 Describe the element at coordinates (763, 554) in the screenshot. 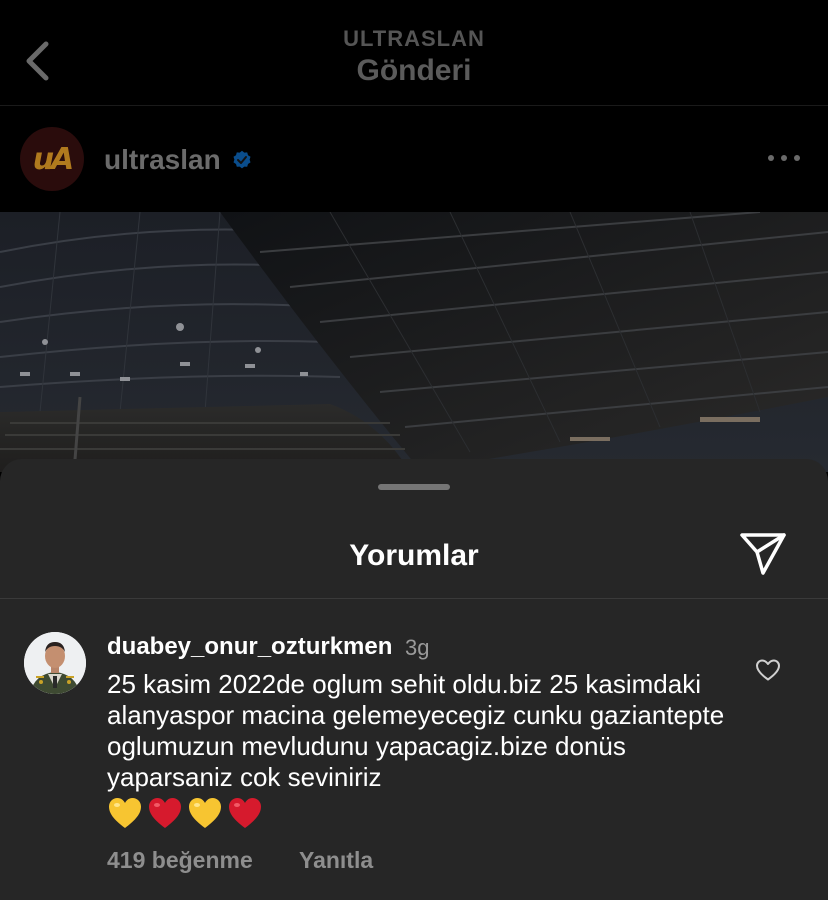

I see `send-icon` at that location.